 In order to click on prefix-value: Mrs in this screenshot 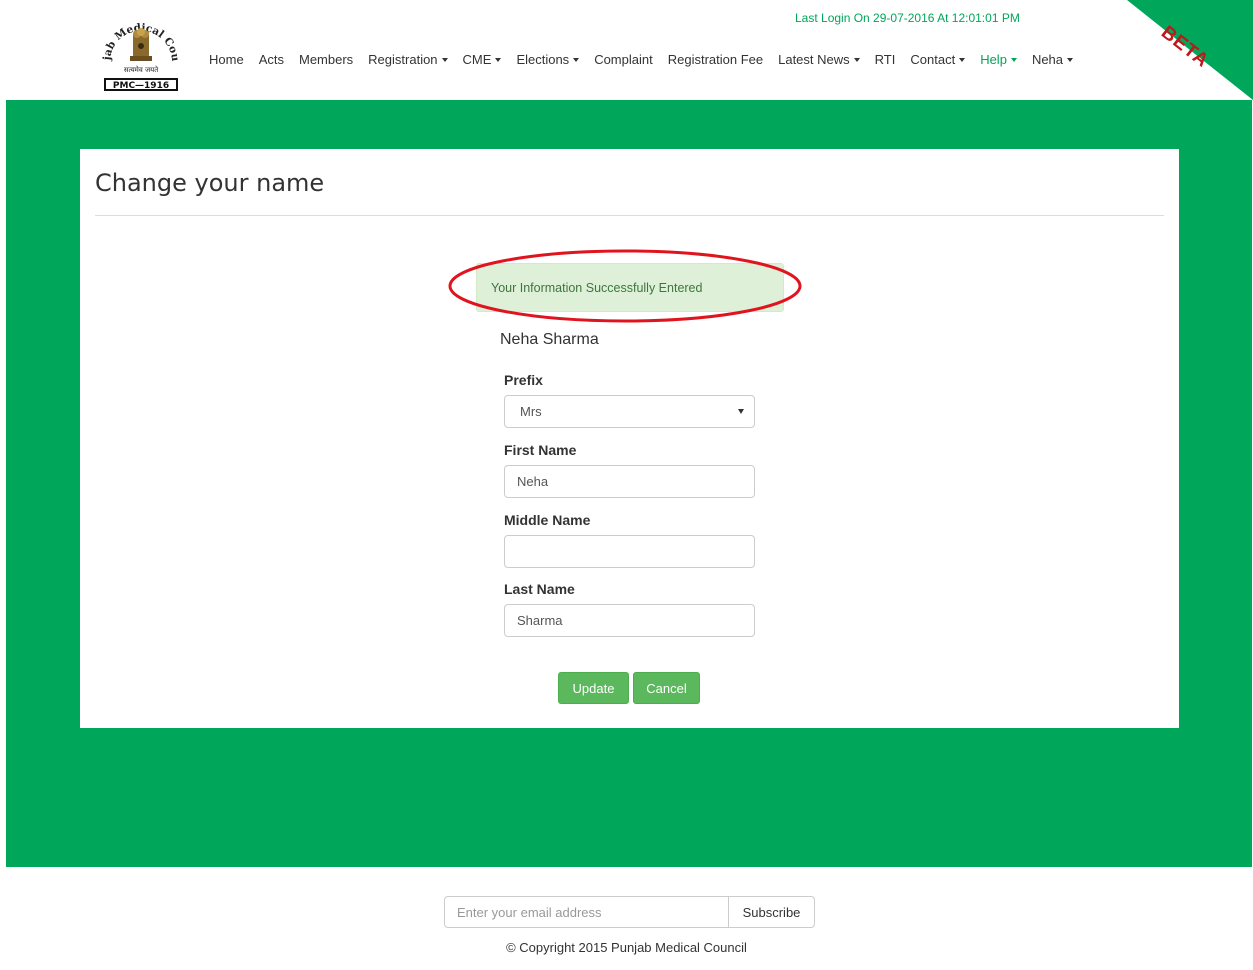, I will do `click(531, 411)`.